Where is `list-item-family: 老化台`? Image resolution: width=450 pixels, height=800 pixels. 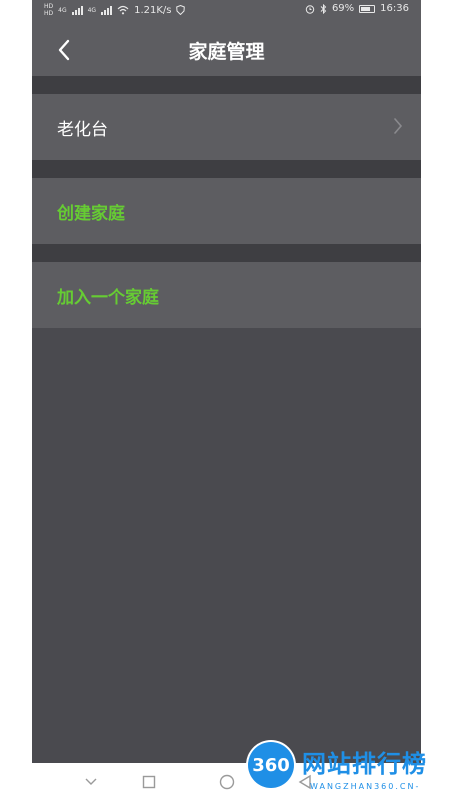
list-item-family: 老化台 is located at coordinates (226, 127).